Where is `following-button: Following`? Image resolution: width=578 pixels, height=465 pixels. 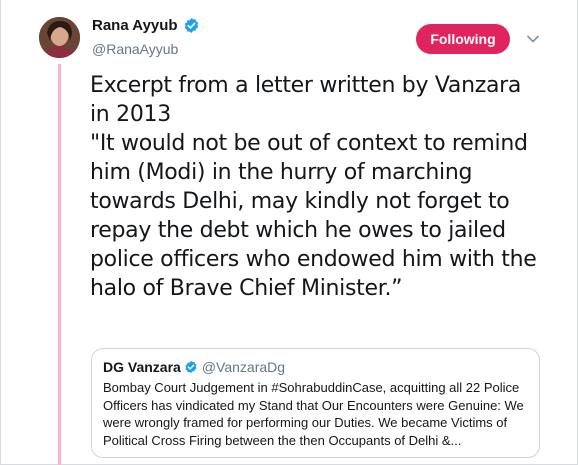 following-button: Following is located at coordinates (463, 39).